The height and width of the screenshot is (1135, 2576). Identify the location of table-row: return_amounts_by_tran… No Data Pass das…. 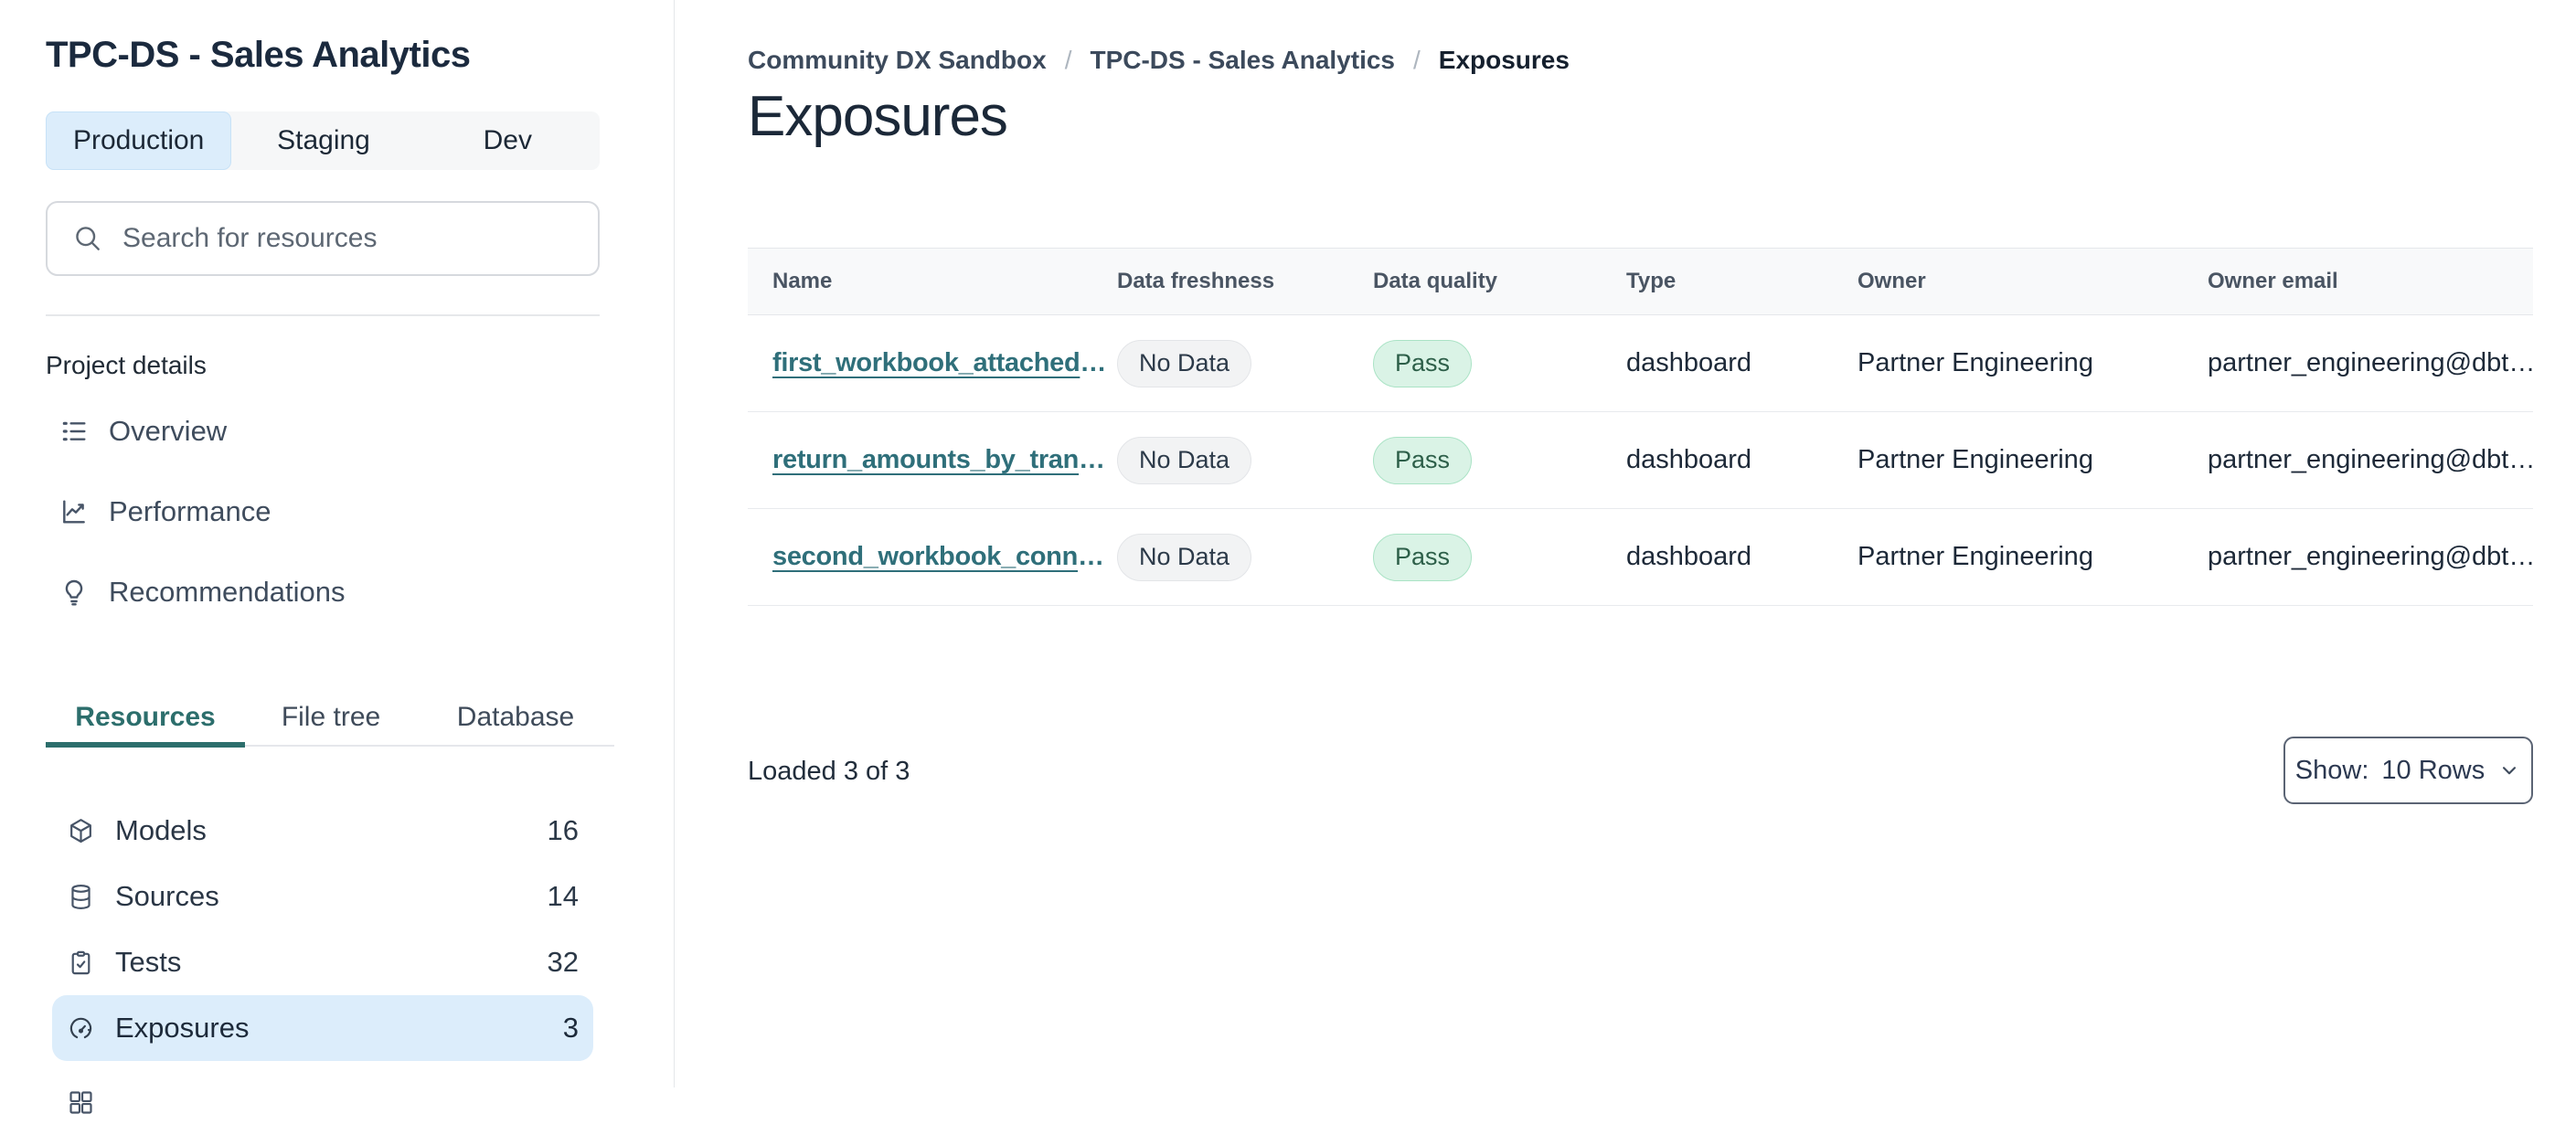
(1640, 460).